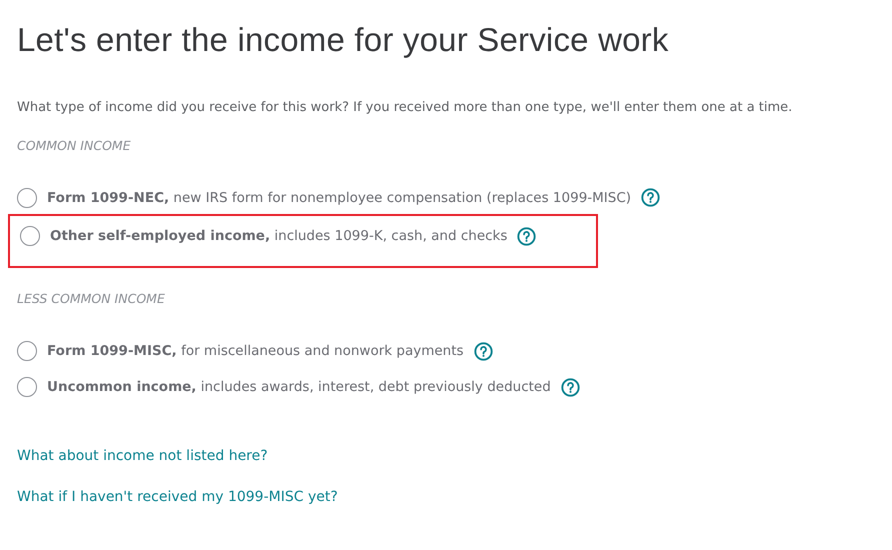 The image size is (892, 550). Describe the element at coordinates (299, 387) in the screenshot. I see `option-label: Uncommon income, includes awards, interest, debt previously deducted` at that location.